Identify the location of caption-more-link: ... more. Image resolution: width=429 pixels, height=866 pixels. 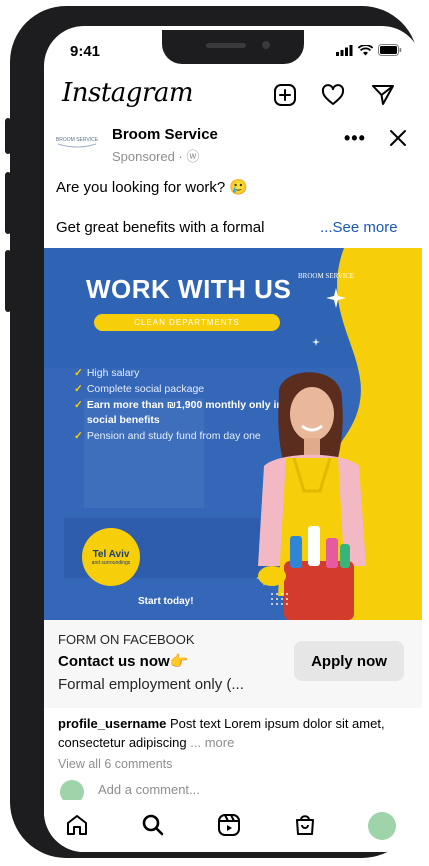
(212, 742).